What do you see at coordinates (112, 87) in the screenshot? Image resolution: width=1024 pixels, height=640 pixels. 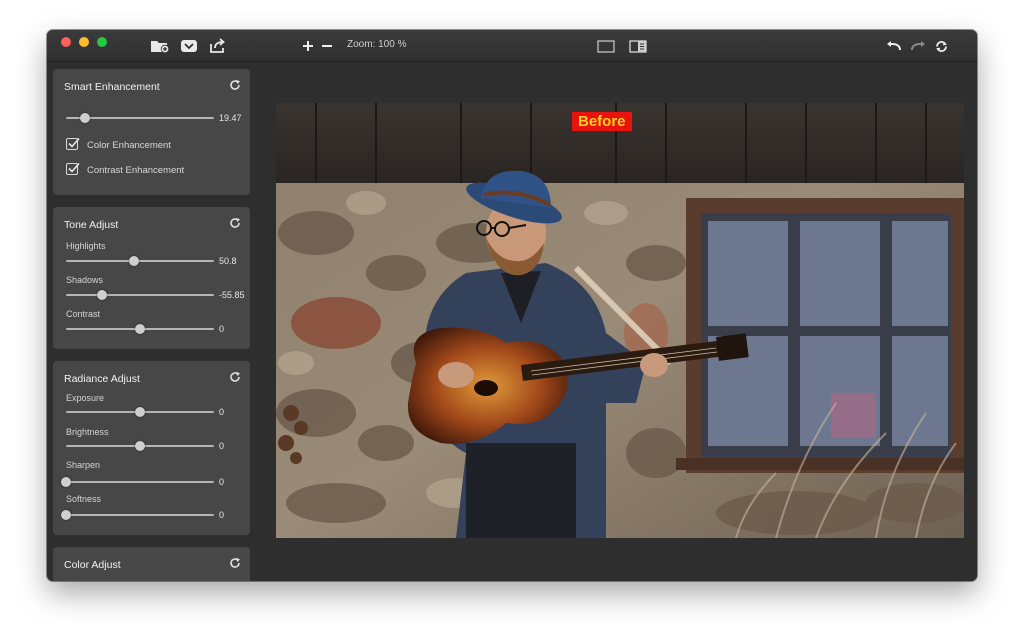 I see `panel-title: Smart Enhancement` at bounding box center [112, 87].